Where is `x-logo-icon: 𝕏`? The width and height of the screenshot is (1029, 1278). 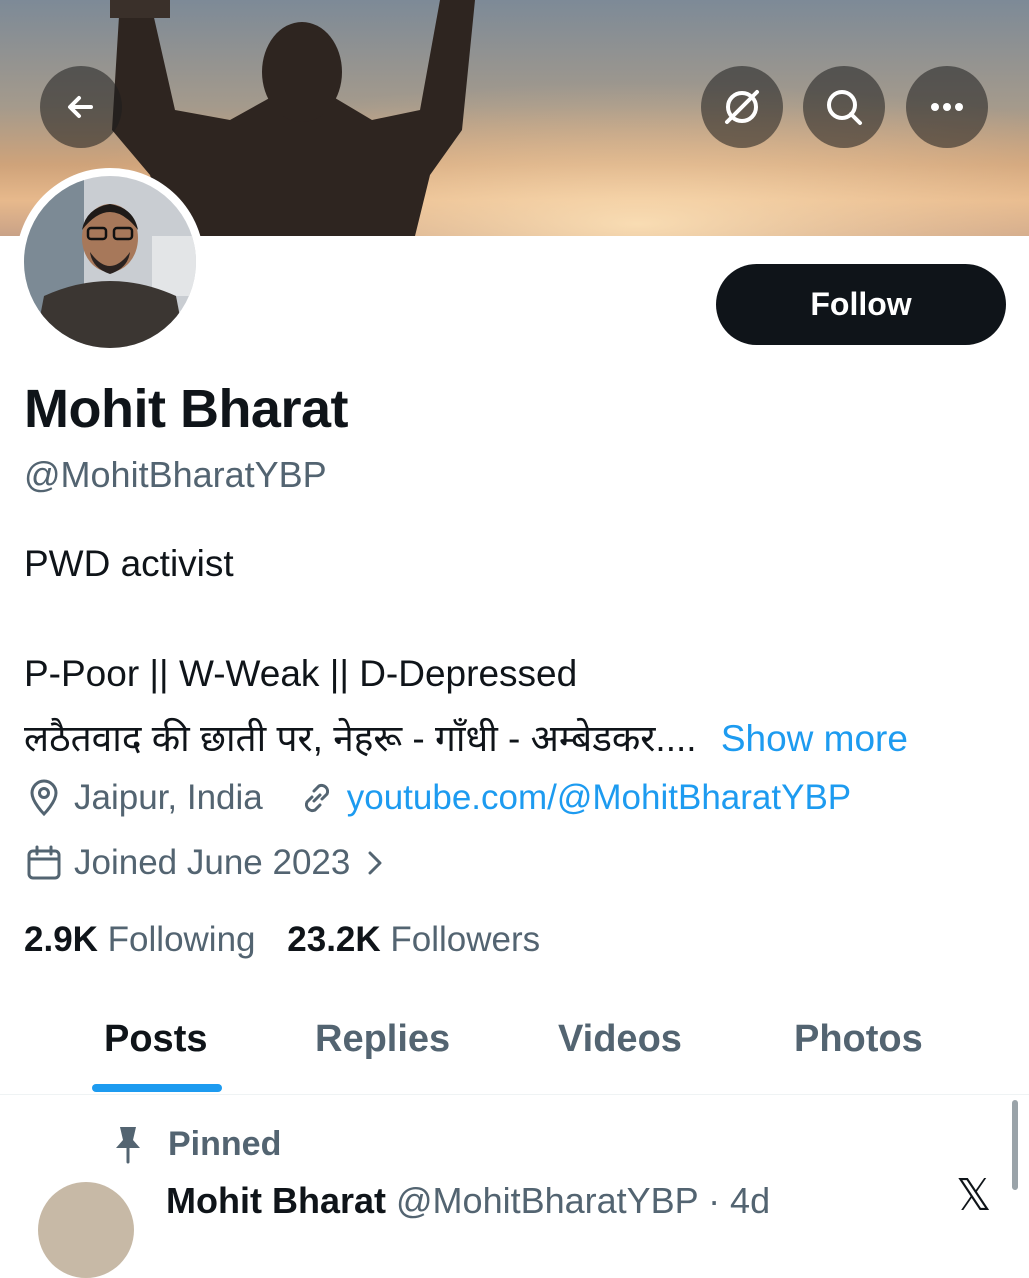 x-logo-icon: 𝕏 is located at coordinates (974, 1195).